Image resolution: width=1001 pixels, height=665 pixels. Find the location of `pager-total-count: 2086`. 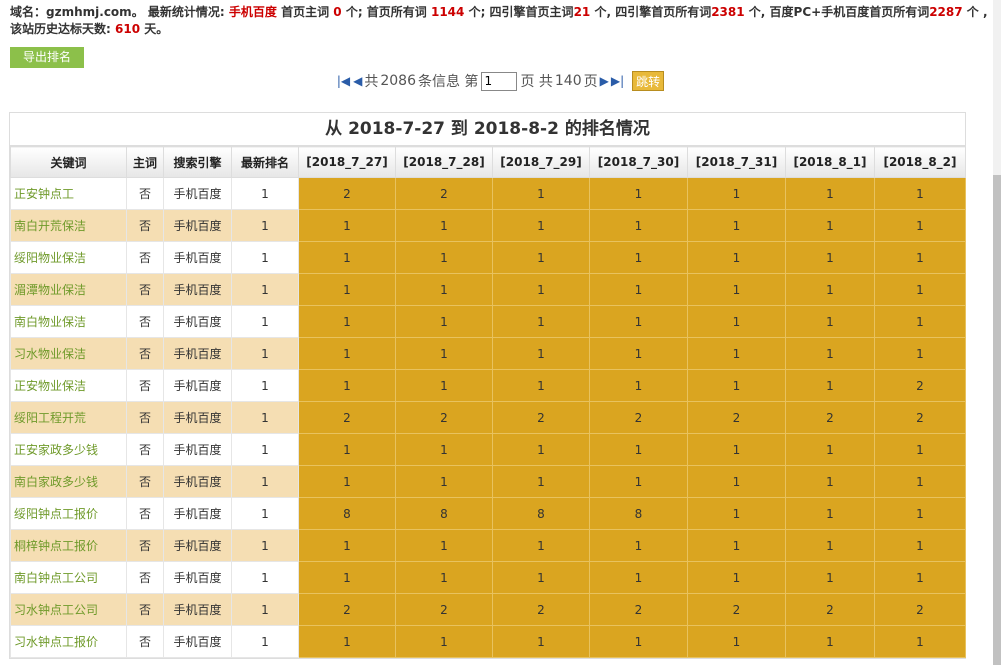

pager-total-count: 2086 is located at coordinates (398, 81).